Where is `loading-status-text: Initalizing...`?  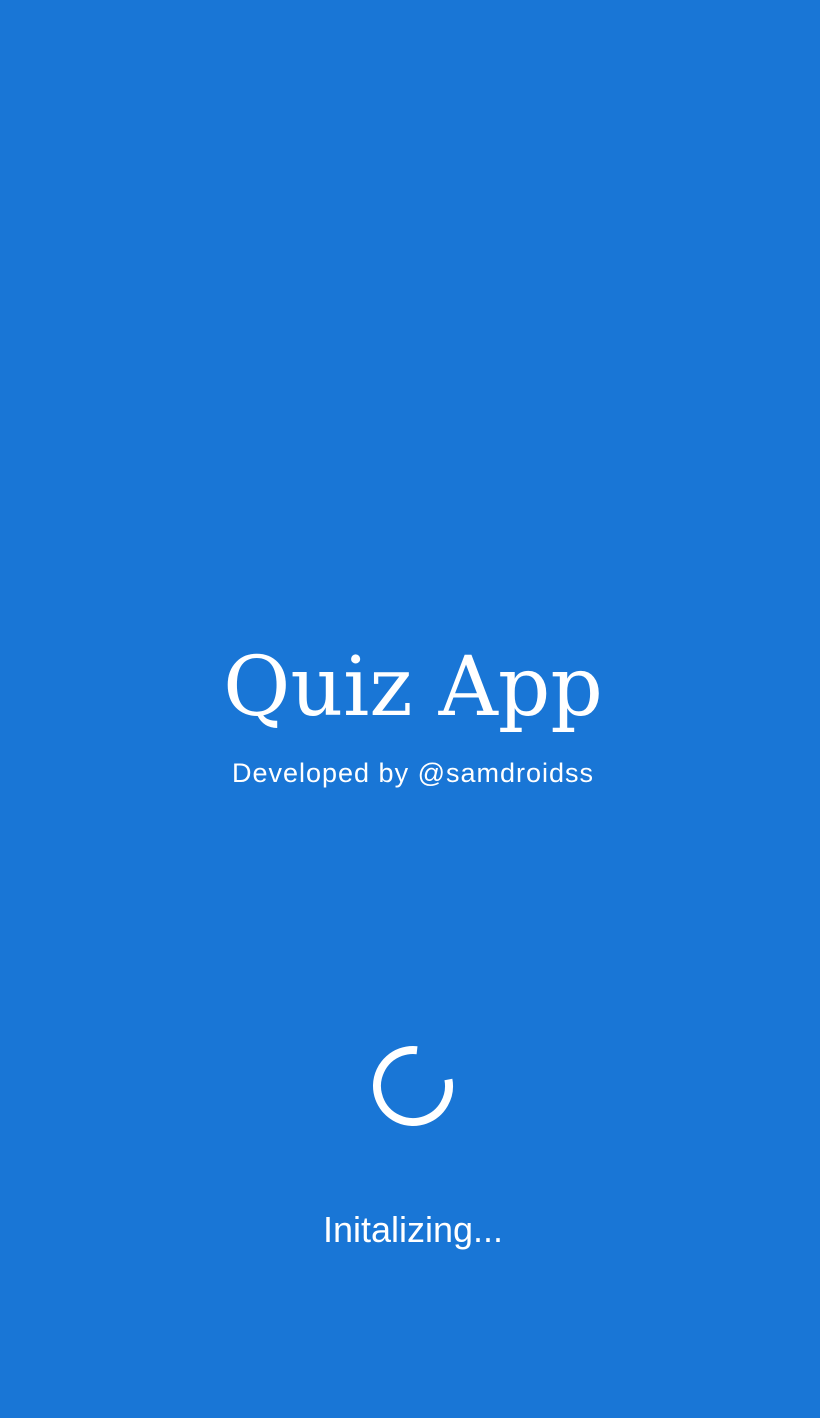
loading-status-text: Initalizing... is located at coordinates (413, 1229).